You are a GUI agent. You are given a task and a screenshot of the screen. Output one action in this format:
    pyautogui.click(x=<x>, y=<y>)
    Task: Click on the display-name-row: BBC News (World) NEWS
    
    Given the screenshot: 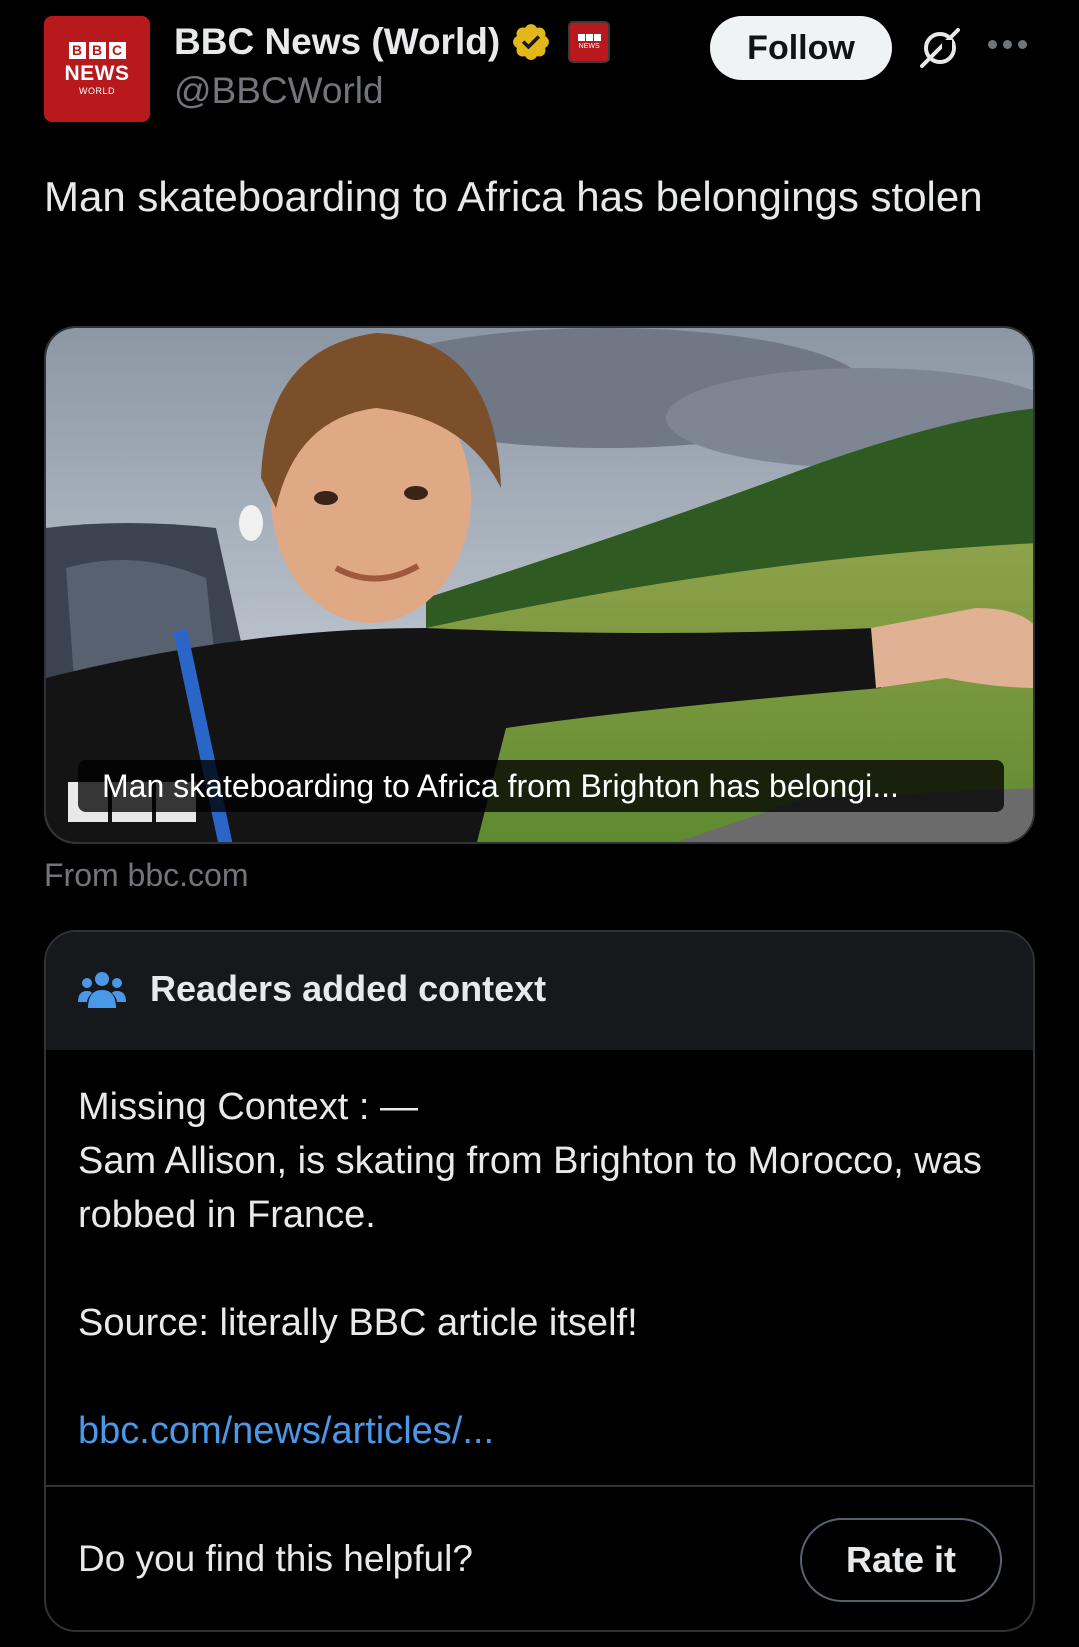 What is the action you would take?
    pyautogui.click(x=392, y=42)
    